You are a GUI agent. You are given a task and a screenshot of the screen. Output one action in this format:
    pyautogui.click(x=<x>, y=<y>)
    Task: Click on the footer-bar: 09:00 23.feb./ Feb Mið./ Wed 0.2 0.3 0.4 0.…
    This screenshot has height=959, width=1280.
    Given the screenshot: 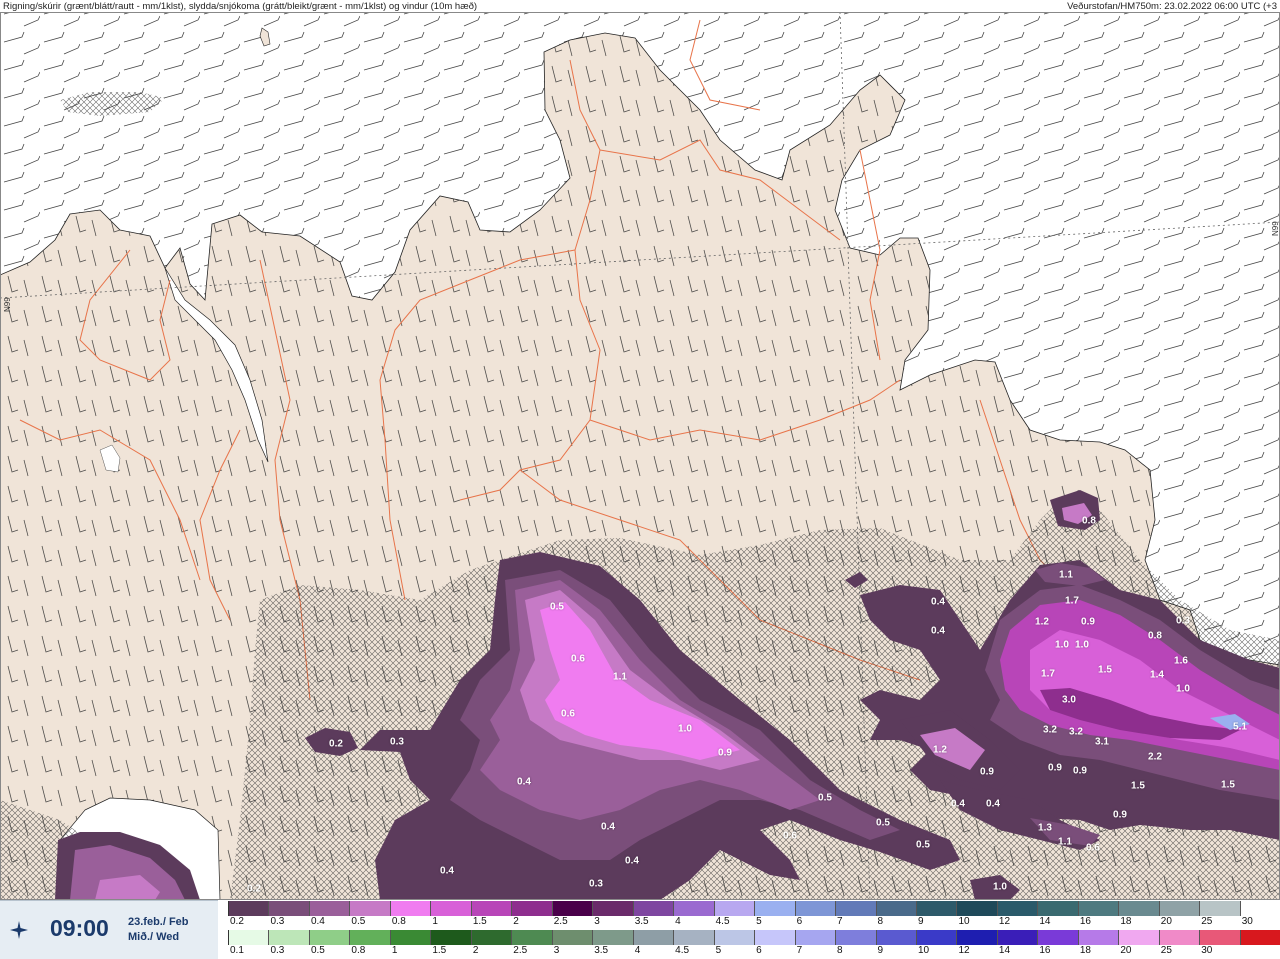 What is the action you would take?
    pyautogui.click(x=640, y=929)
    